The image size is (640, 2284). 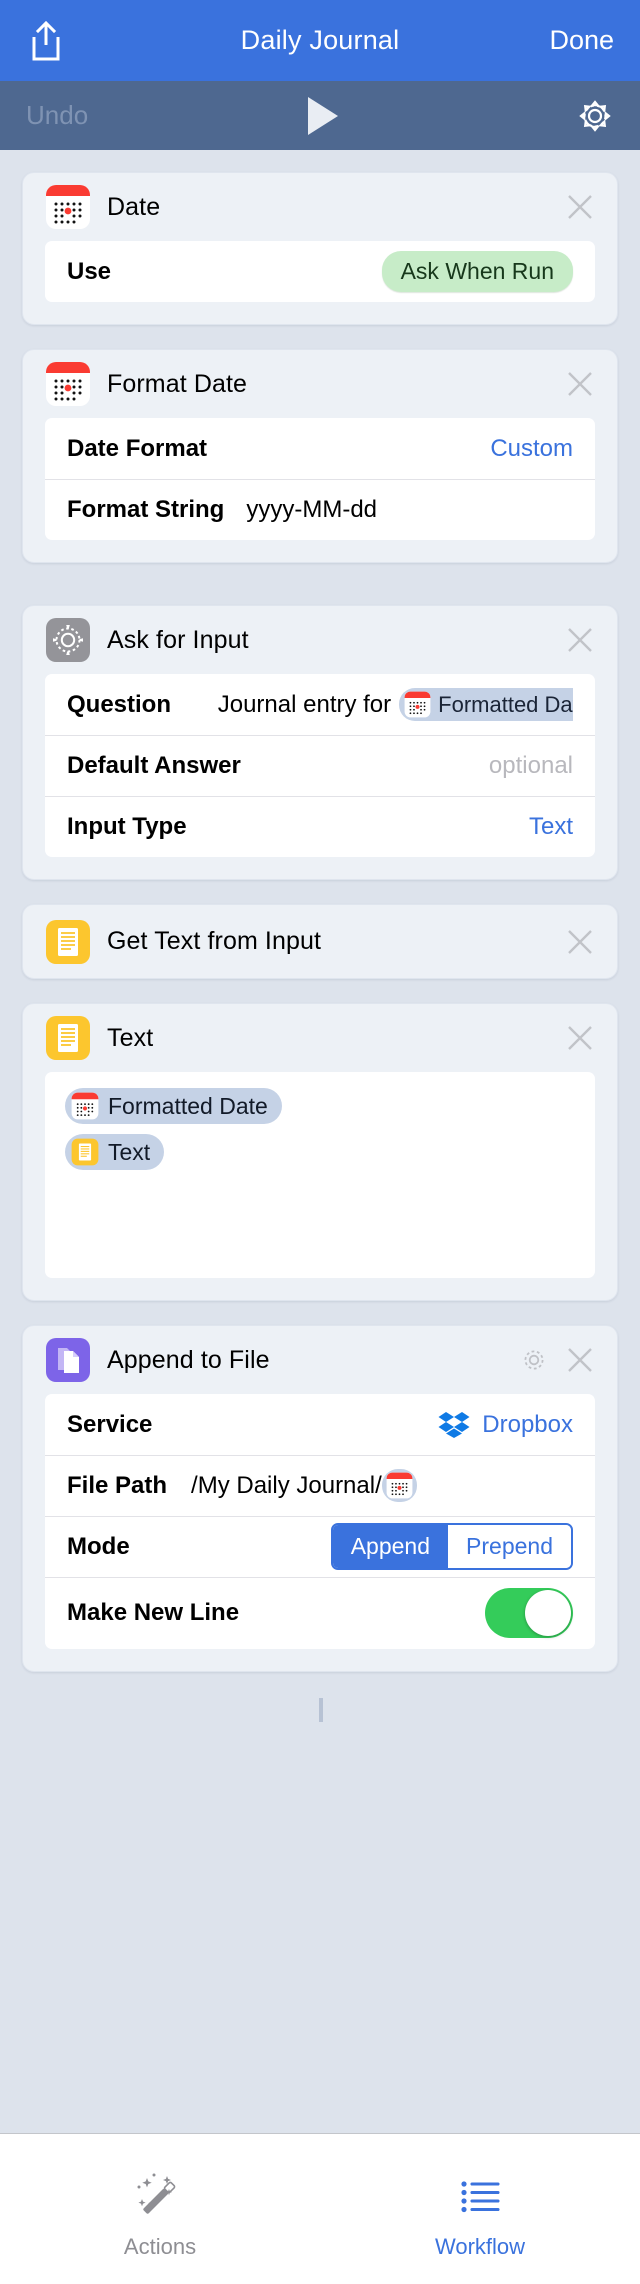 I want to click on done-button: Done, so click(x=581, y=40).